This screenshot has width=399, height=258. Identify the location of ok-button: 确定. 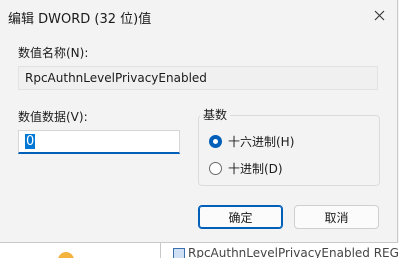
(240, 217).